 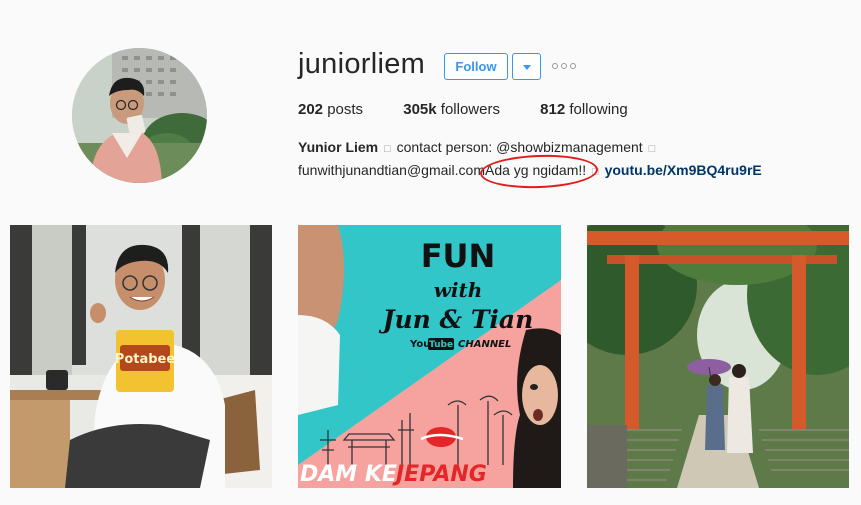 I want to click on graphic-title-jun-tian: Jun & Tian, so click(x=456, y=319).